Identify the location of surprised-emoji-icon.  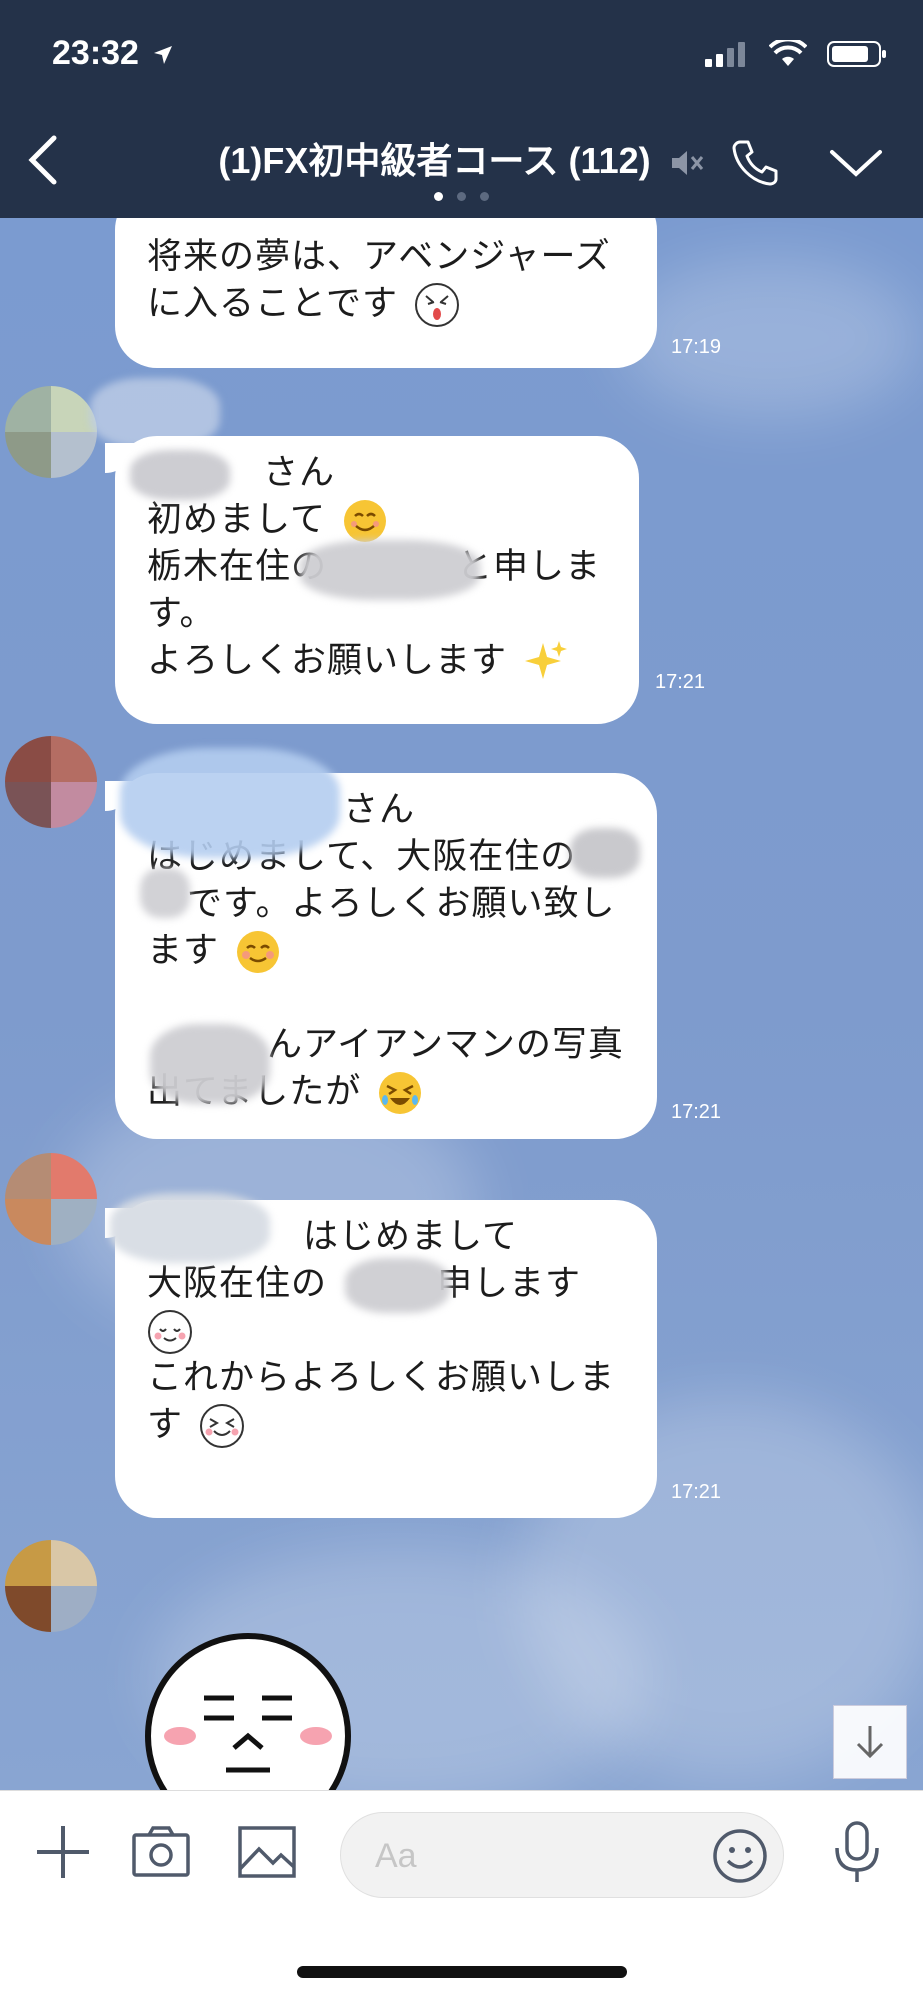
(437, 305).